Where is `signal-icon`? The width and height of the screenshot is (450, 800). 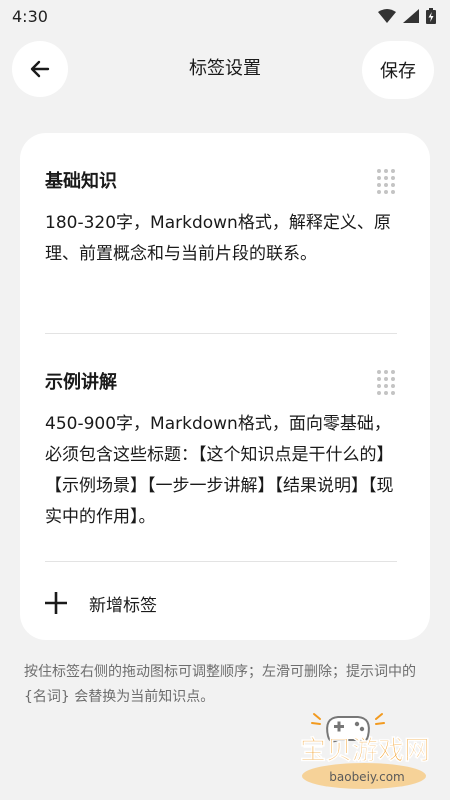
signal-icon is located at coordinates (411, 16).